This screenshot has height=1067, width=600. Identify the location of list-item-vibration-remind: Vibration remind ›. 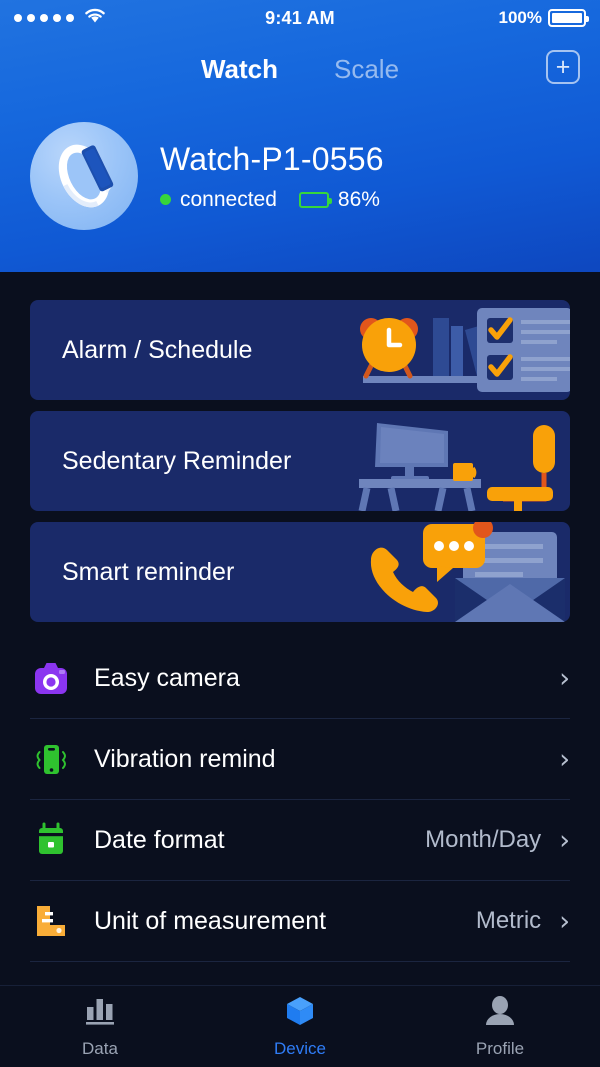
(300, 759).